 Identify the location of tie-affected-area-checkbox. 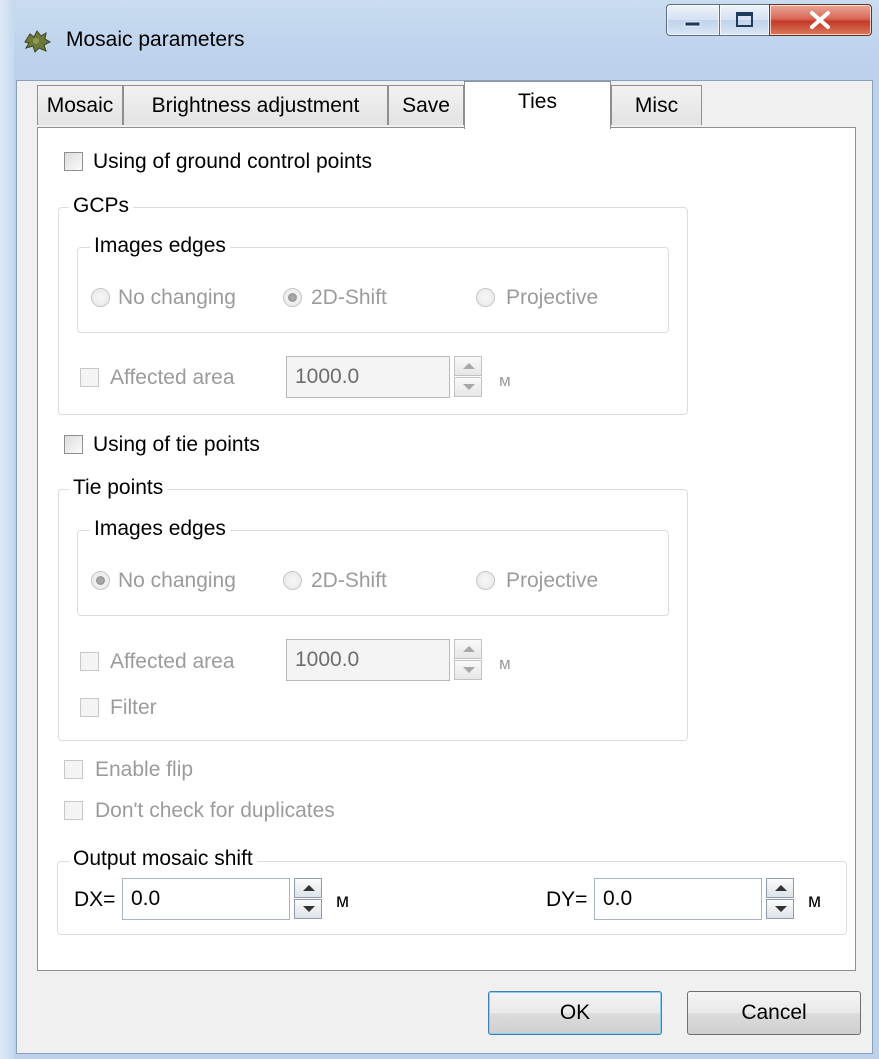
(89, 661).